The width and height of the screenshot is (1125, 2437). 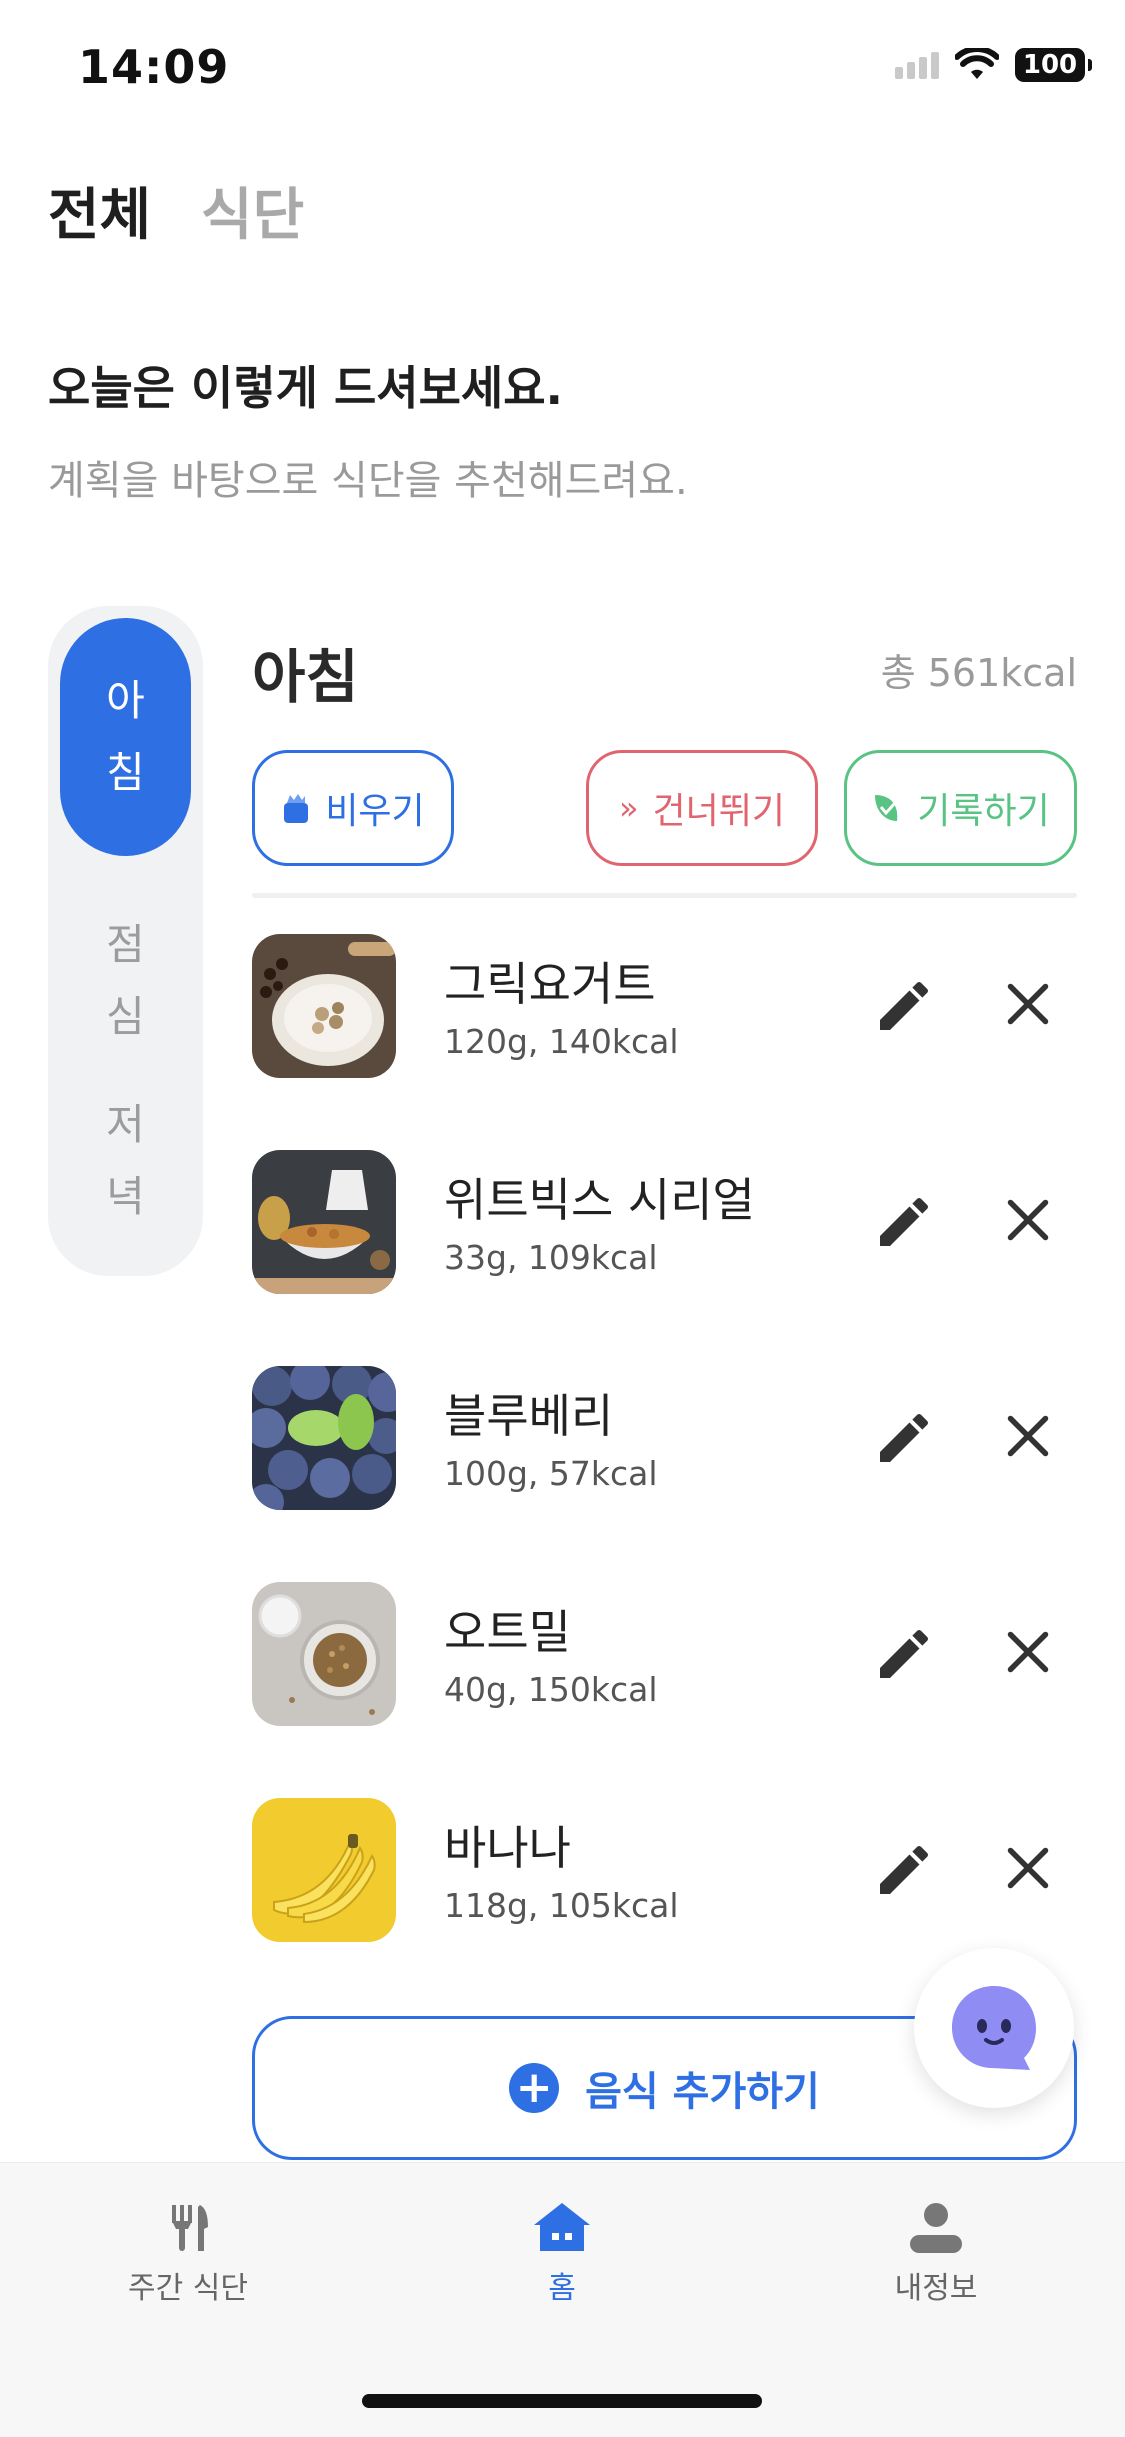 I want to click on nav-weekly-diet: 주간 식단, so click(x=188, y=2253).